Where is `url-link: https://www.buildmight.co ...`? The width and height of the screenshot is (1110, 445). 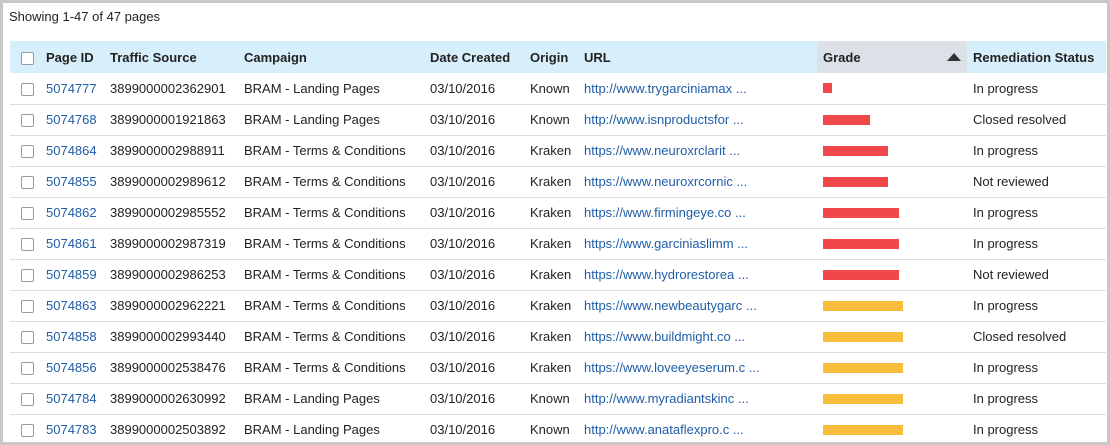
url-link: https://www.buildmight.co ... is located at coordinates (664, 336).